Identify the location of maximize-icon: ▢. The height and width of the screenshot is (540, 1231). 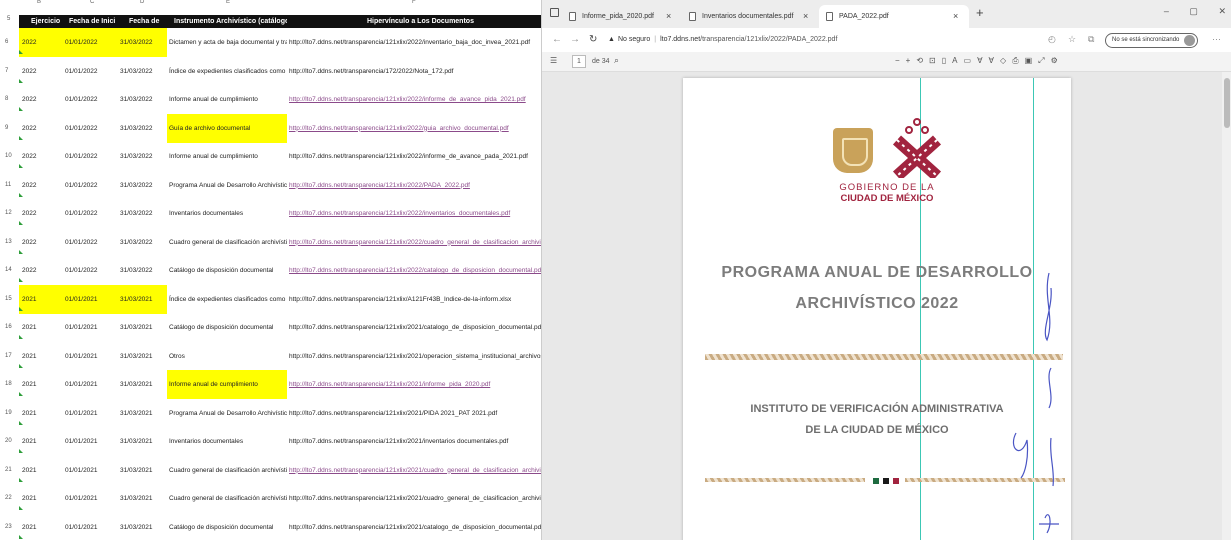
(1193, 11).